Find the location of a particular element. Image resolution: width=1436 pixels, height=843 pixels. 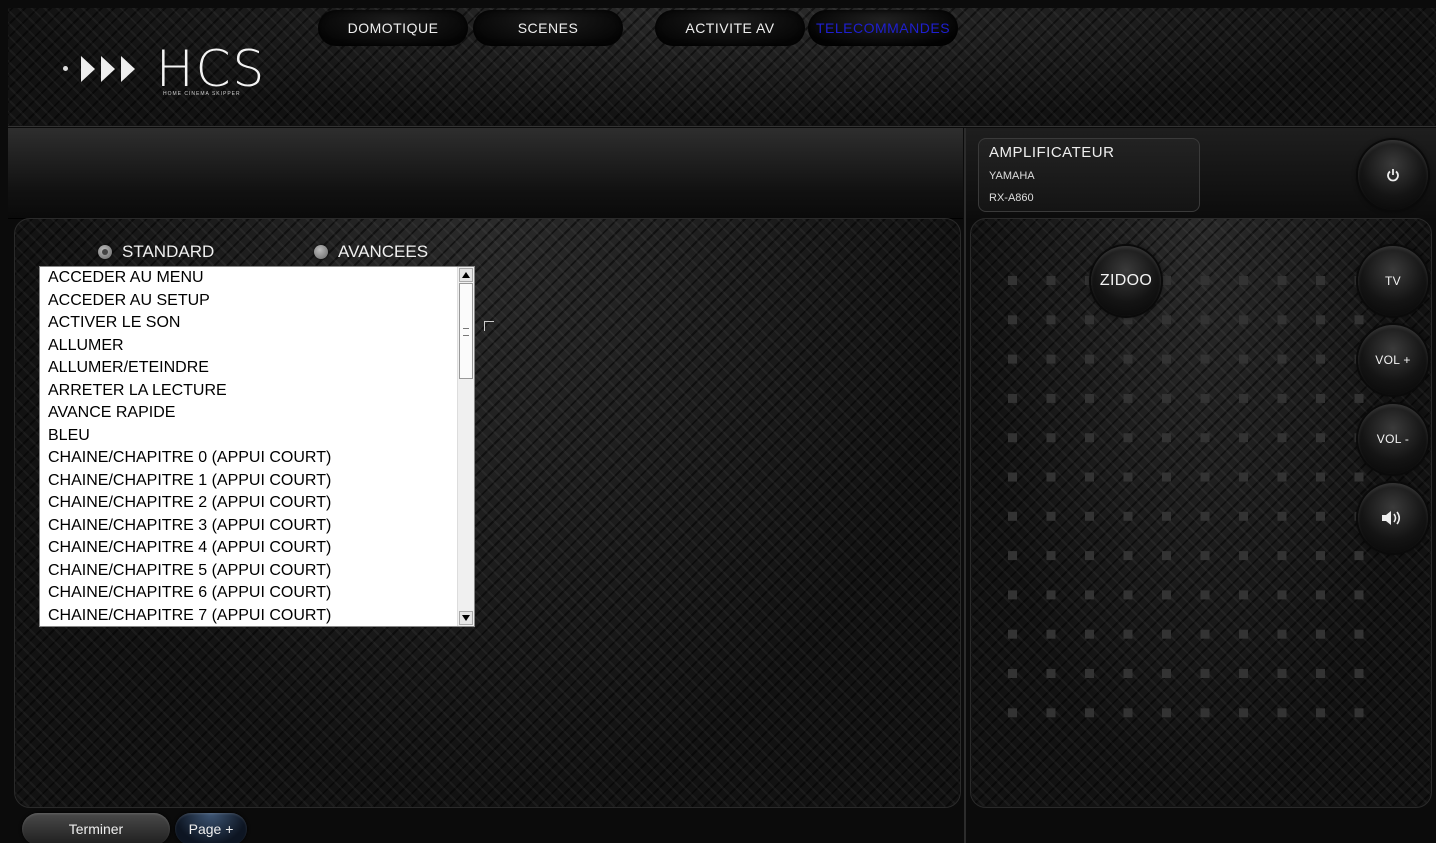

zidoo-label: ZIDOO is located at coordinates (1126, 280).